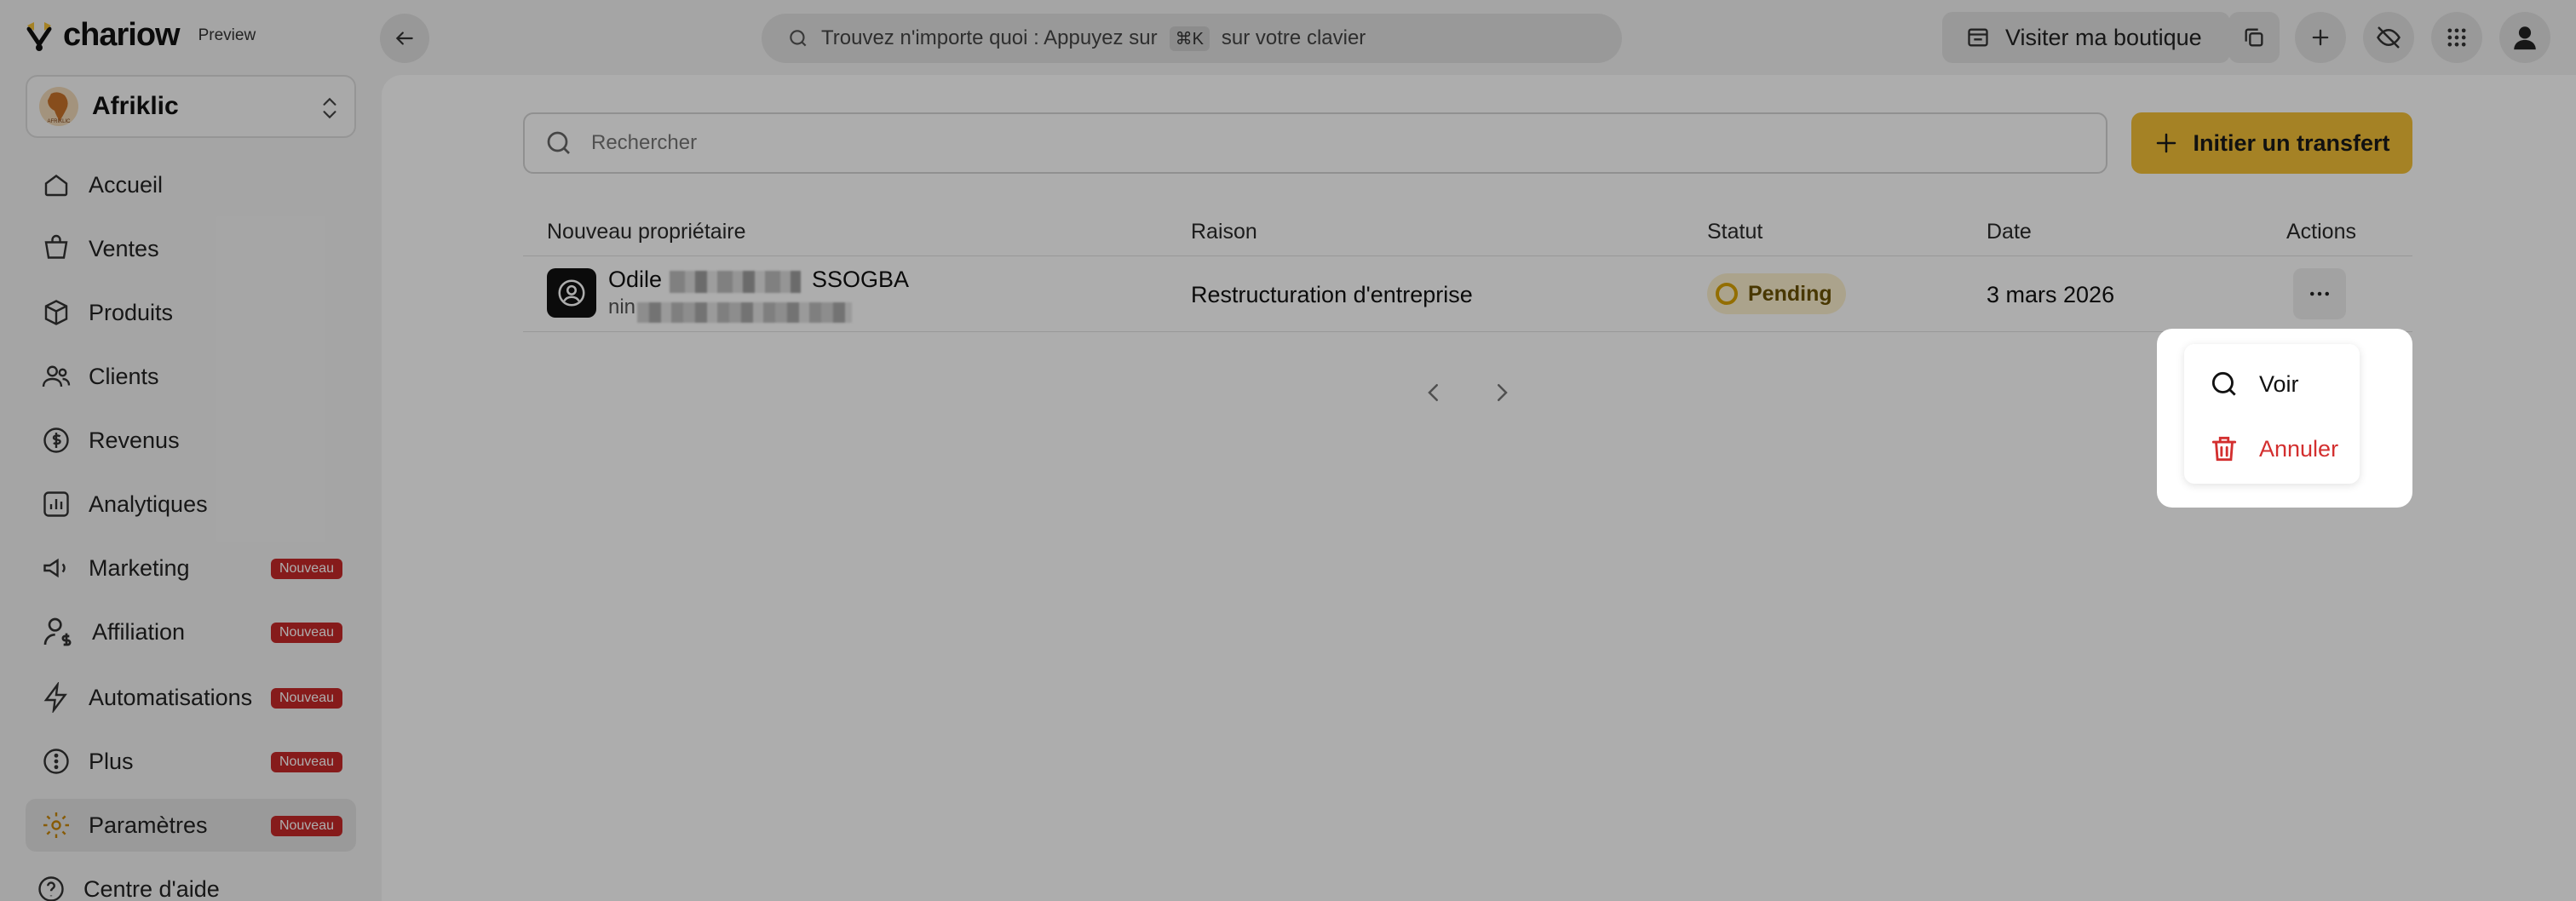 The width and height of the screenshot is (2576, 901). Describe the element at coordinates (1468, 393) in the screenshot. I see `pagination` at that location.